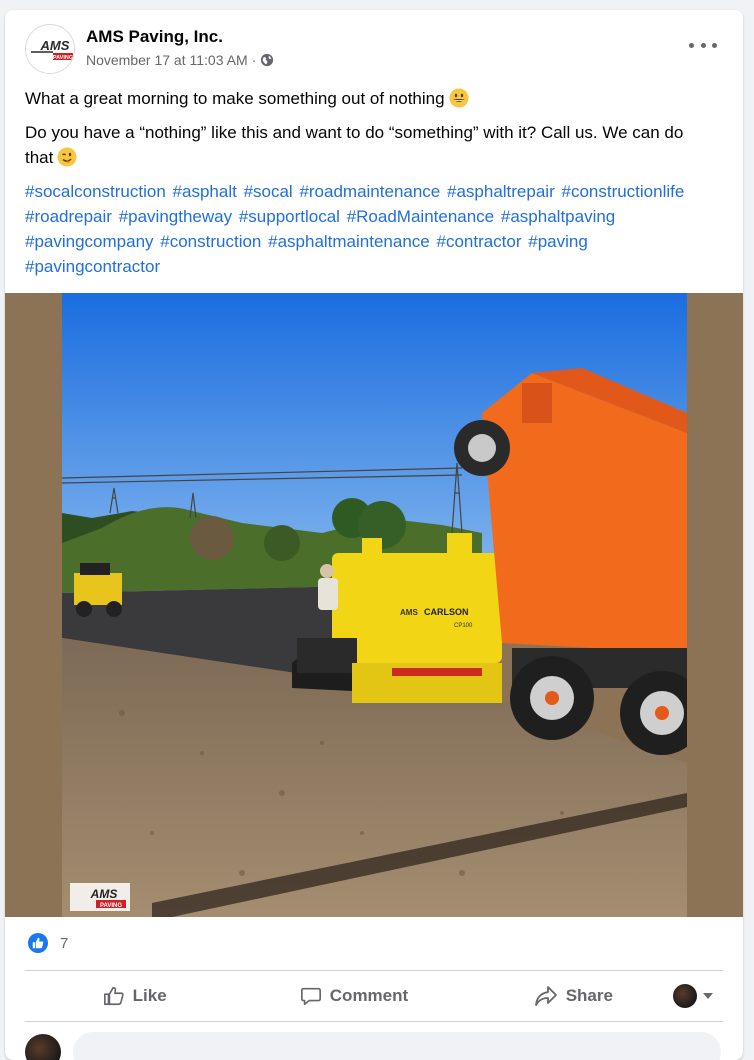 Image resolution: width=754 pixels, height=1060 pixels. What do you see at coordinates (92, 266) in the screenshot?
I see `hashtag-link: #pavingcontractor` at bounding box center [92, 266].